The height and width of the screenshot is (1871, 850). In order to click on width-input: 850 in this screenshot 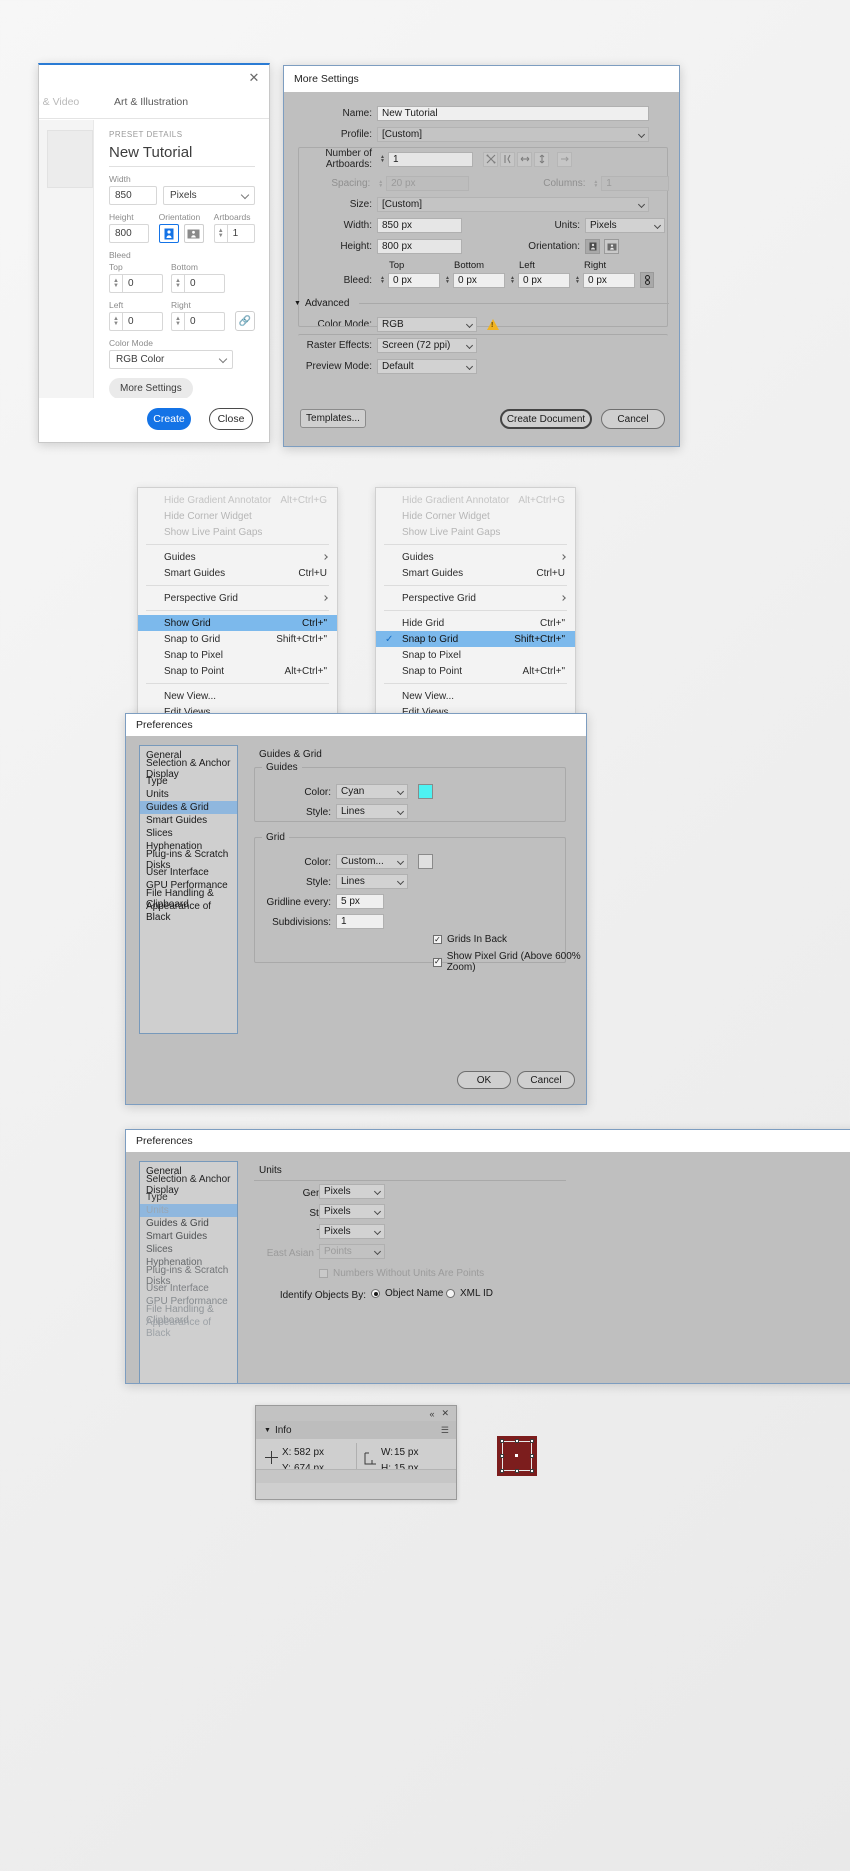, I will do `click(133, 195)`.